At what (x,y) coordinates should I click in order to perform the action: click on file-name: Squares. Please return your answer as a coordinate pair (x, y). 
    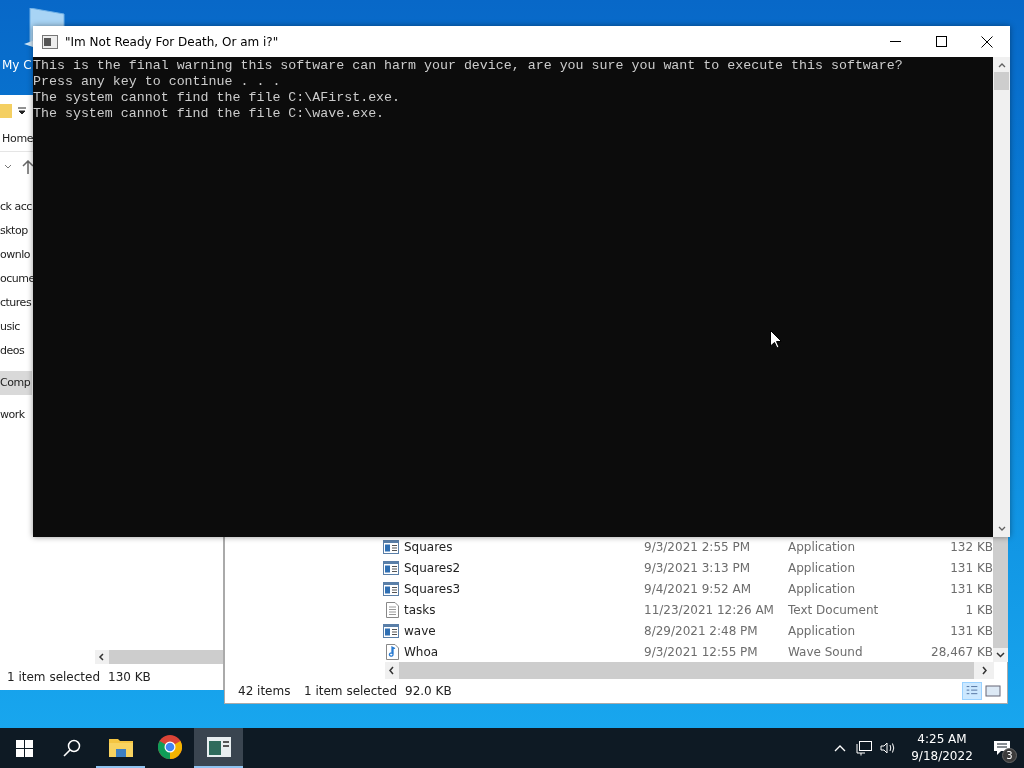
    Looking at the image, I should click on (524, 546).